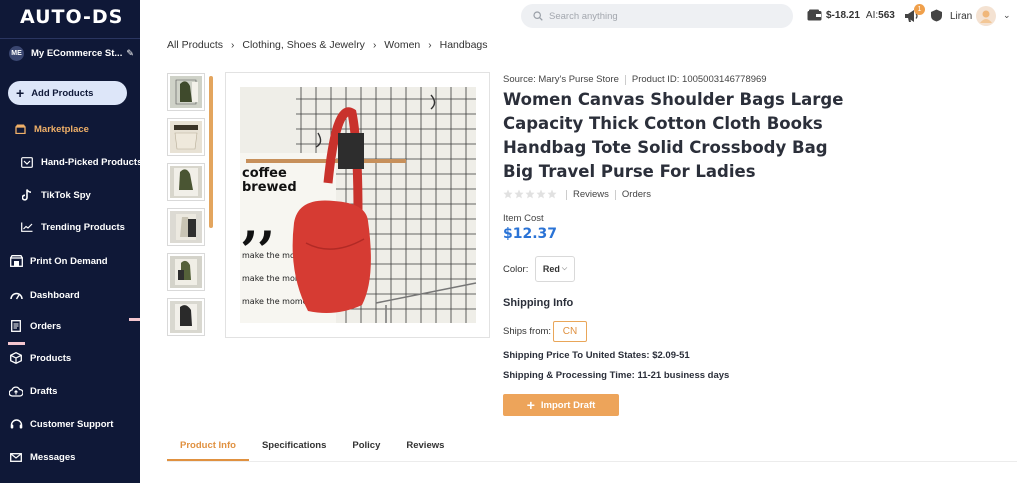 This screenshot has height=483, width=1024. Describe the element at coordinates (851, 15) in the screenshot. I see `wallet-balance: $-18.21 AI:563` at that location.